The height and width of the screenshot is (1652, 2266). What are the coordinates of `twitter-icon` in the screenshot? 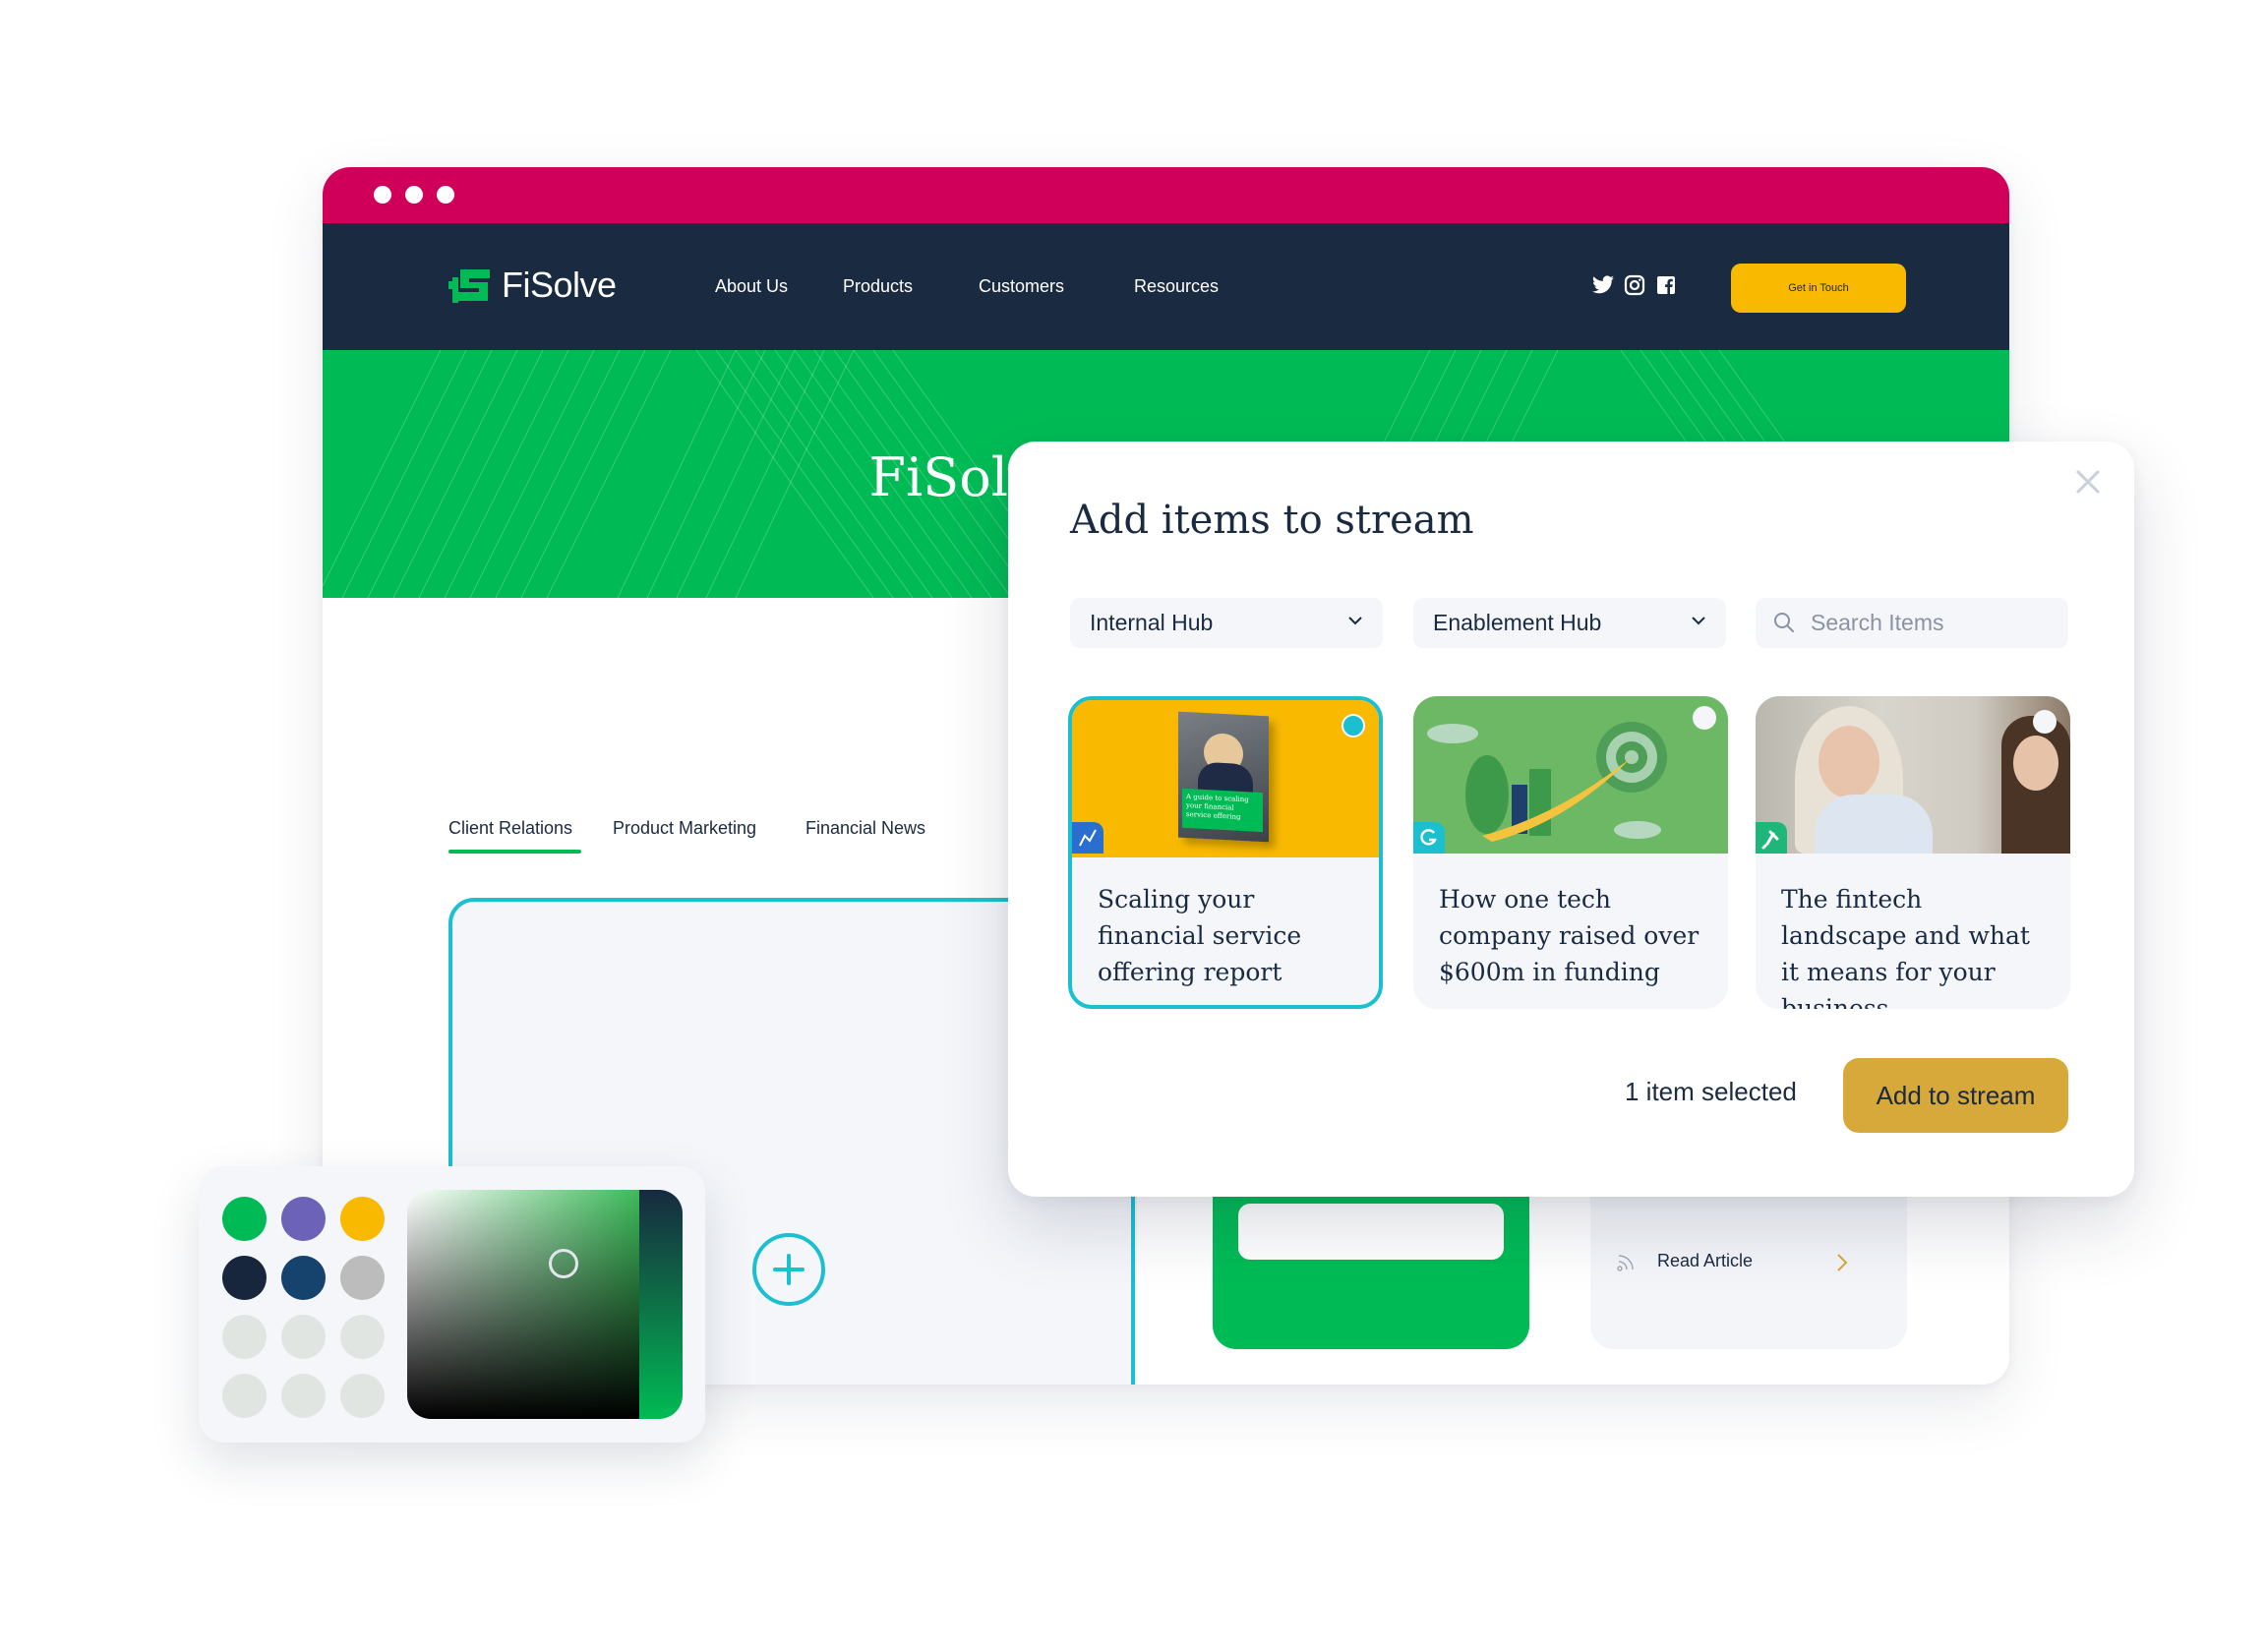 It's located at (1603, 285).